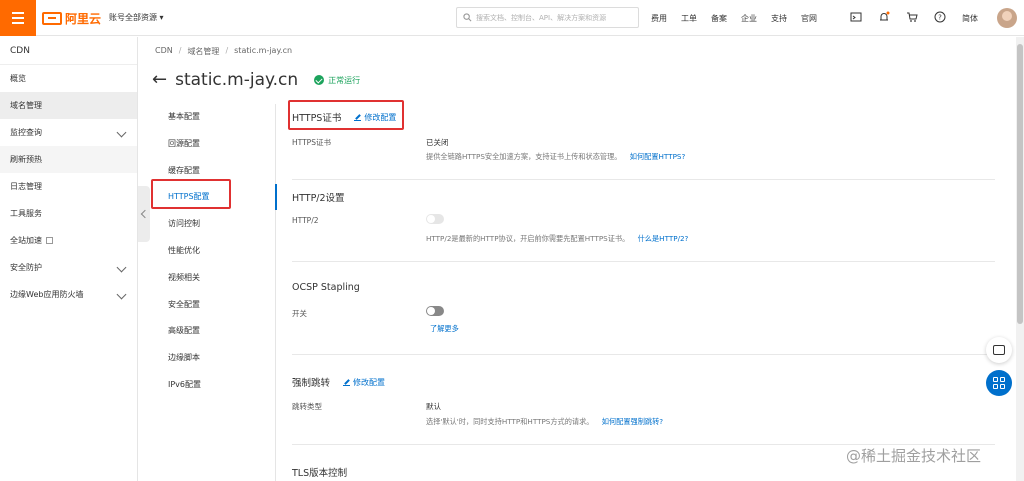 The width and height of the screenshot is (1024, 481). What do you see at coordinates (1020, 184) in the screenshot?
I see `scrollbar-thumb` at bounding box center [1020, 184].